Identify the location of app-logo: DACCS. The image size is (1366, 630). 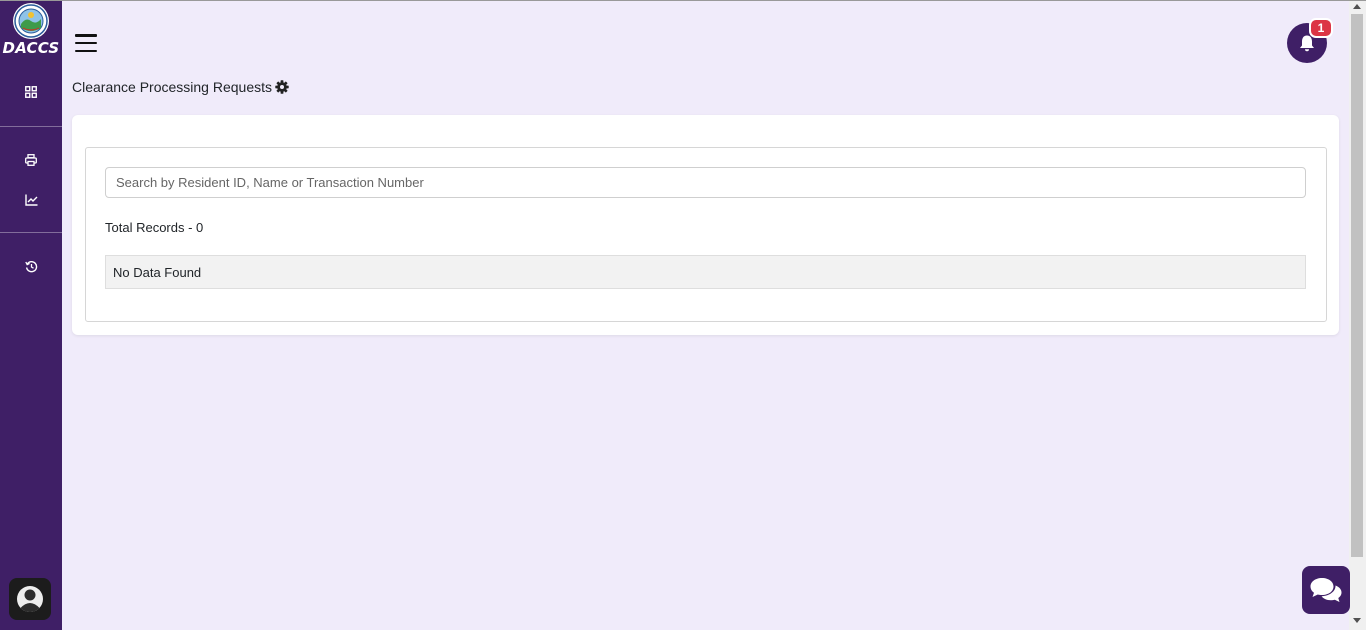
(31, 31).